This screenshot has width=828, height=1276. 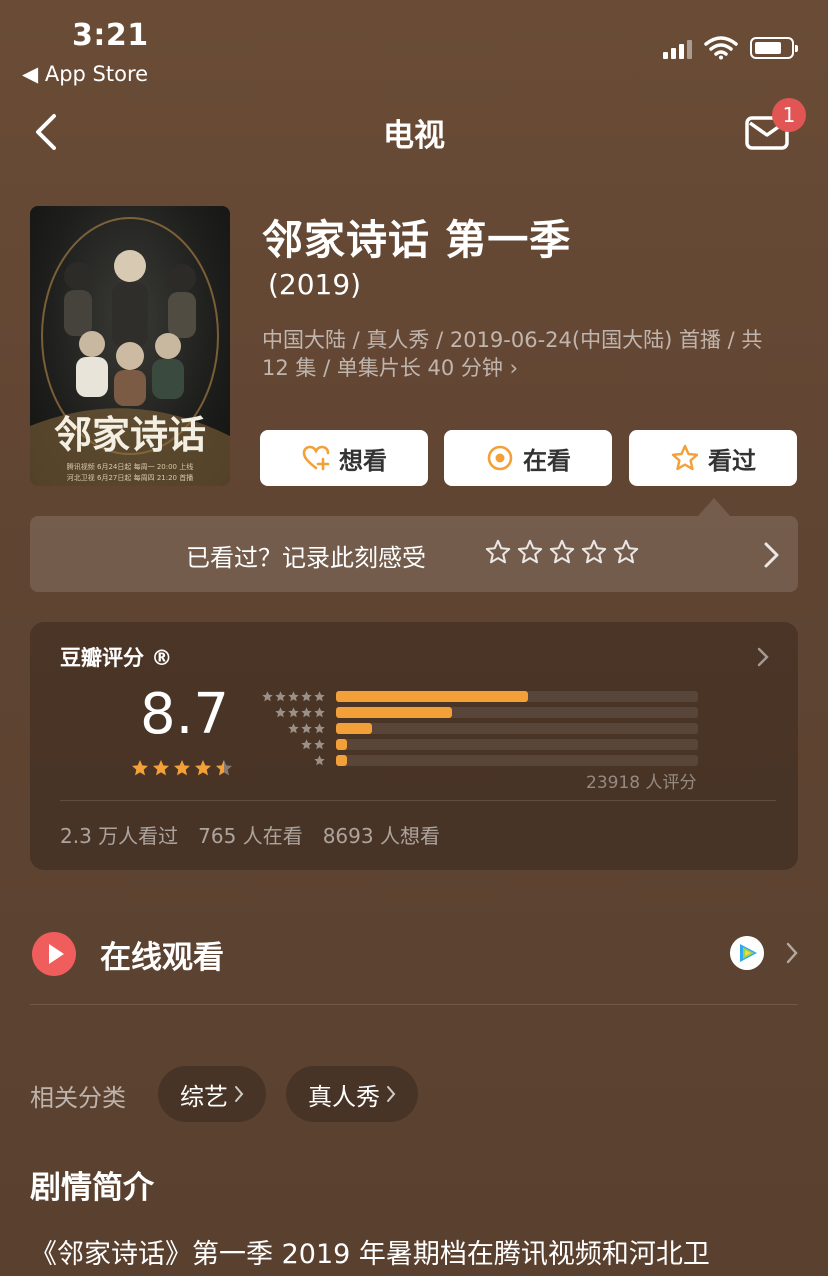 I want to click on page-title: 电视, so click(x=414, y=136).